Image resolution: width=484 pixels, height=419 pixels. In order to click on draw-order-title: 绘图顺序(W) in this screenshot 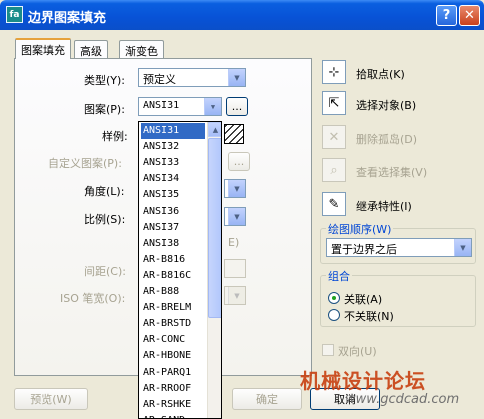, I will do `click(360, 229)`.